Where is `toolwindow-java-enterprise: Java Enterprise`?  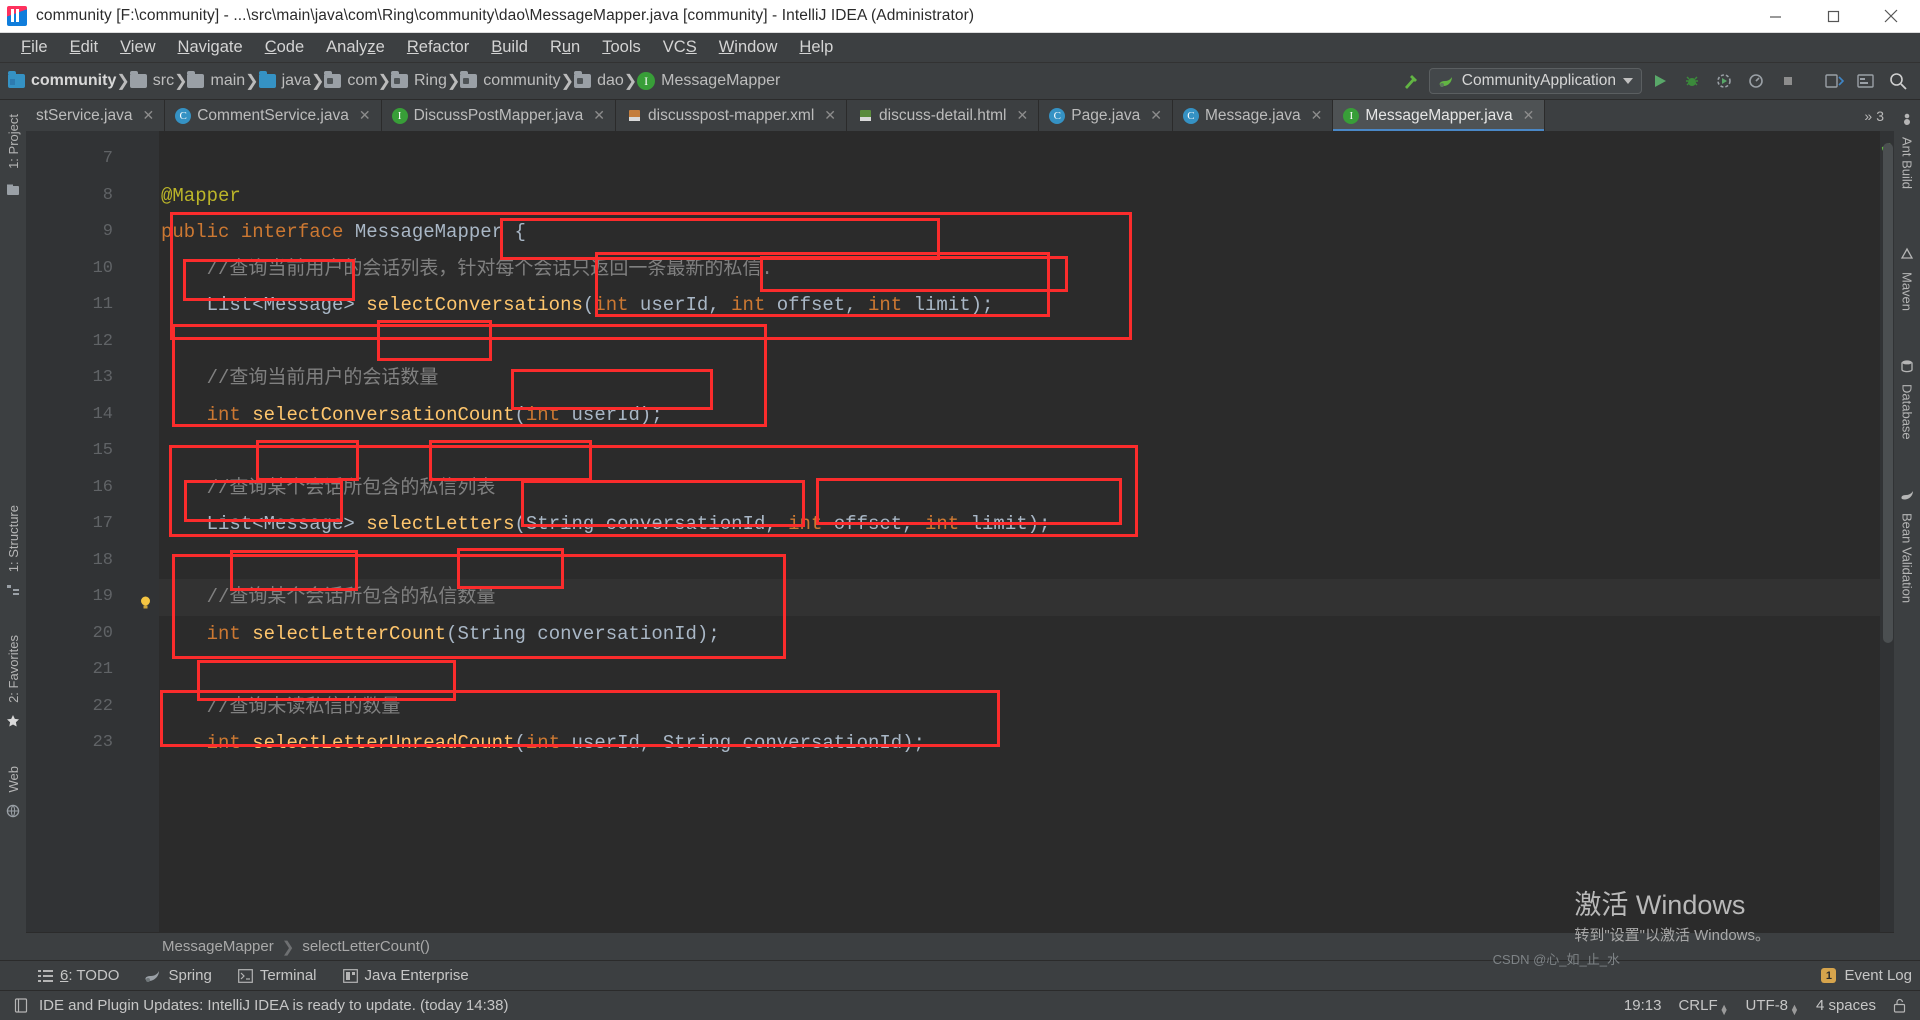
toolwindow-java-enterprise: Java Enterprise is located at coordinates (405, 975).